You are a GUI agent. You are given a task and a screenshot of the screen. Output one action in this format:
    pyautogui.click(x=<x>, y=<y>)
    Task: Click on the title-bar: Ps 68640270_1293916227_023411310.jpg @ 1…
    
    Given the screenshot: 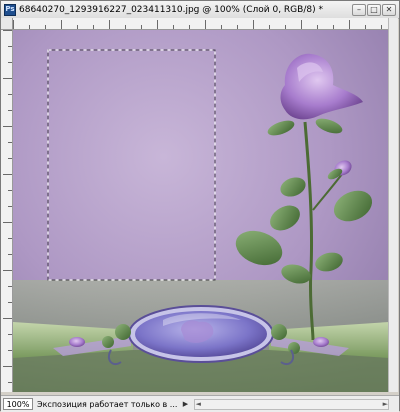 What is the action you would take?
    pyautogui.click(x=200, y=10)
    